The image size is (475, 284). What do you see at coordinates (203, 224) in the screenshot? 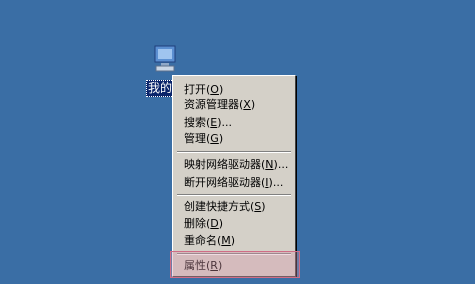
I see `menu-item-delete: 删除(D)` at bounding box center [203, 224].